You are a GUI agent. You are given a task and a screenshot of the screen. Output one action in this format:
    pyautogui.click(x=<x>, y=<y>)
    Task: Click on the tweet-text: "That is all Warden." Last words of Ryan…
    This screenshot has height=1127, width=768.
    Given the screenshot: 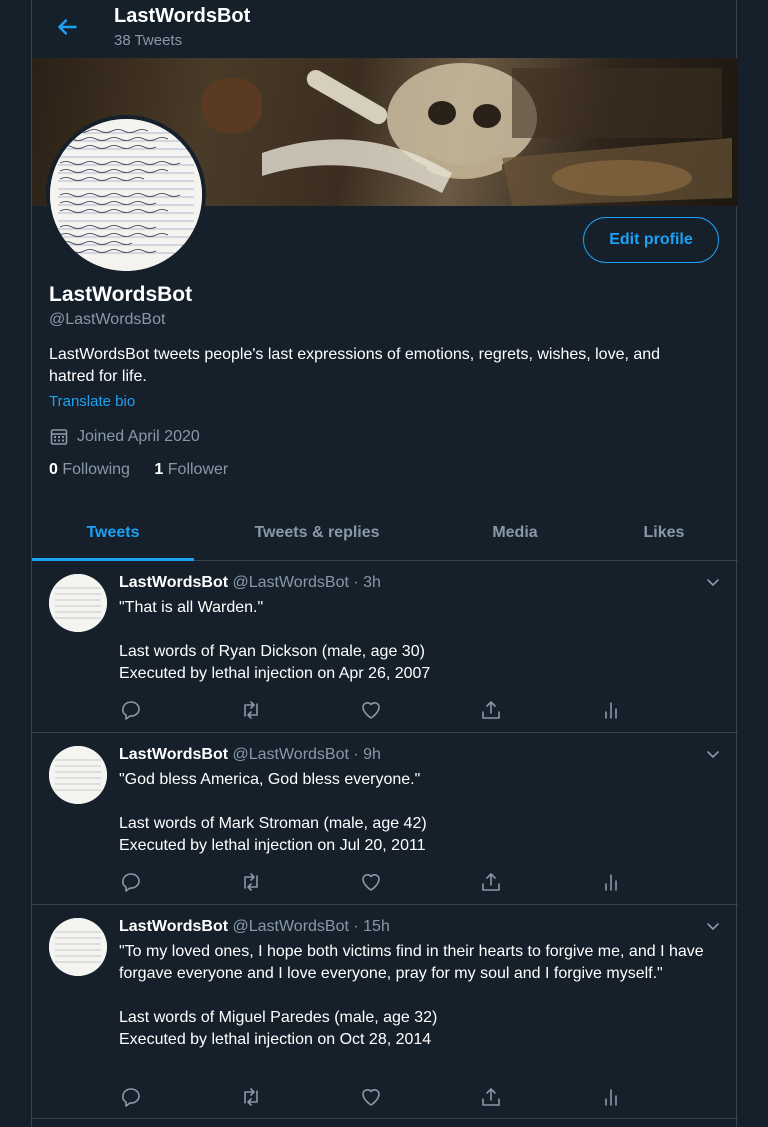 What is the action you would take?
    pyautogui.click(x=275, y=640)
    